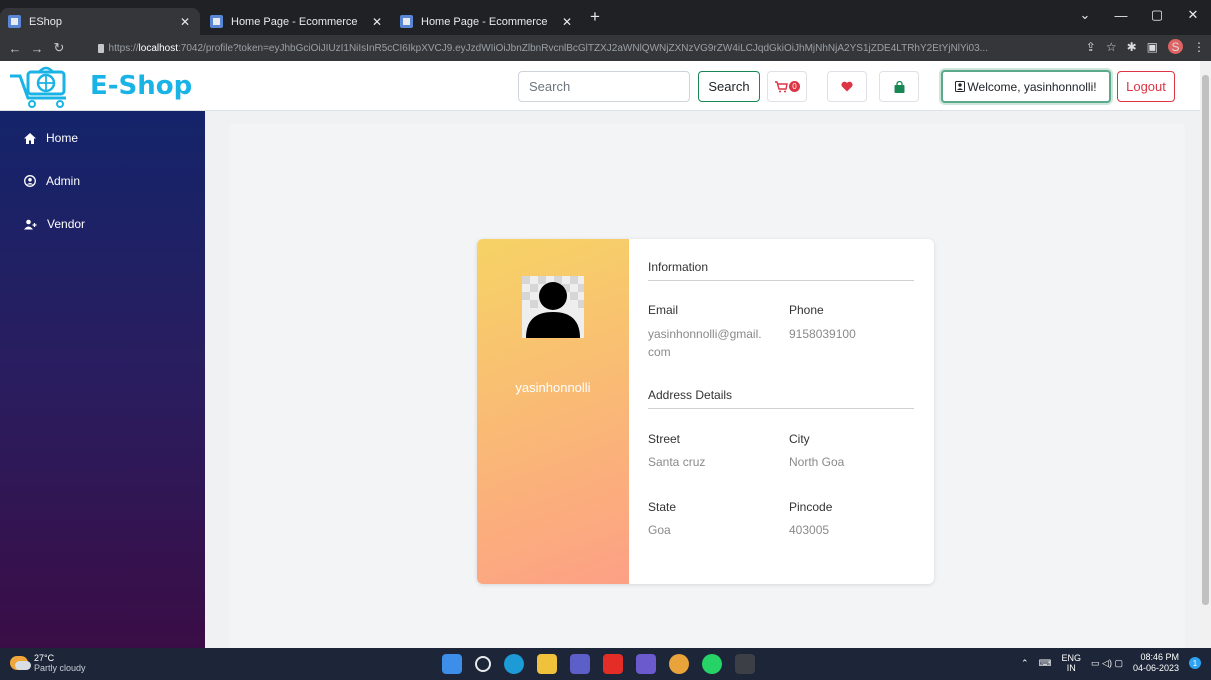 This screenshot has height=680, width=1211. I want to click on pincode-label: Pincode, so click(811, 507).